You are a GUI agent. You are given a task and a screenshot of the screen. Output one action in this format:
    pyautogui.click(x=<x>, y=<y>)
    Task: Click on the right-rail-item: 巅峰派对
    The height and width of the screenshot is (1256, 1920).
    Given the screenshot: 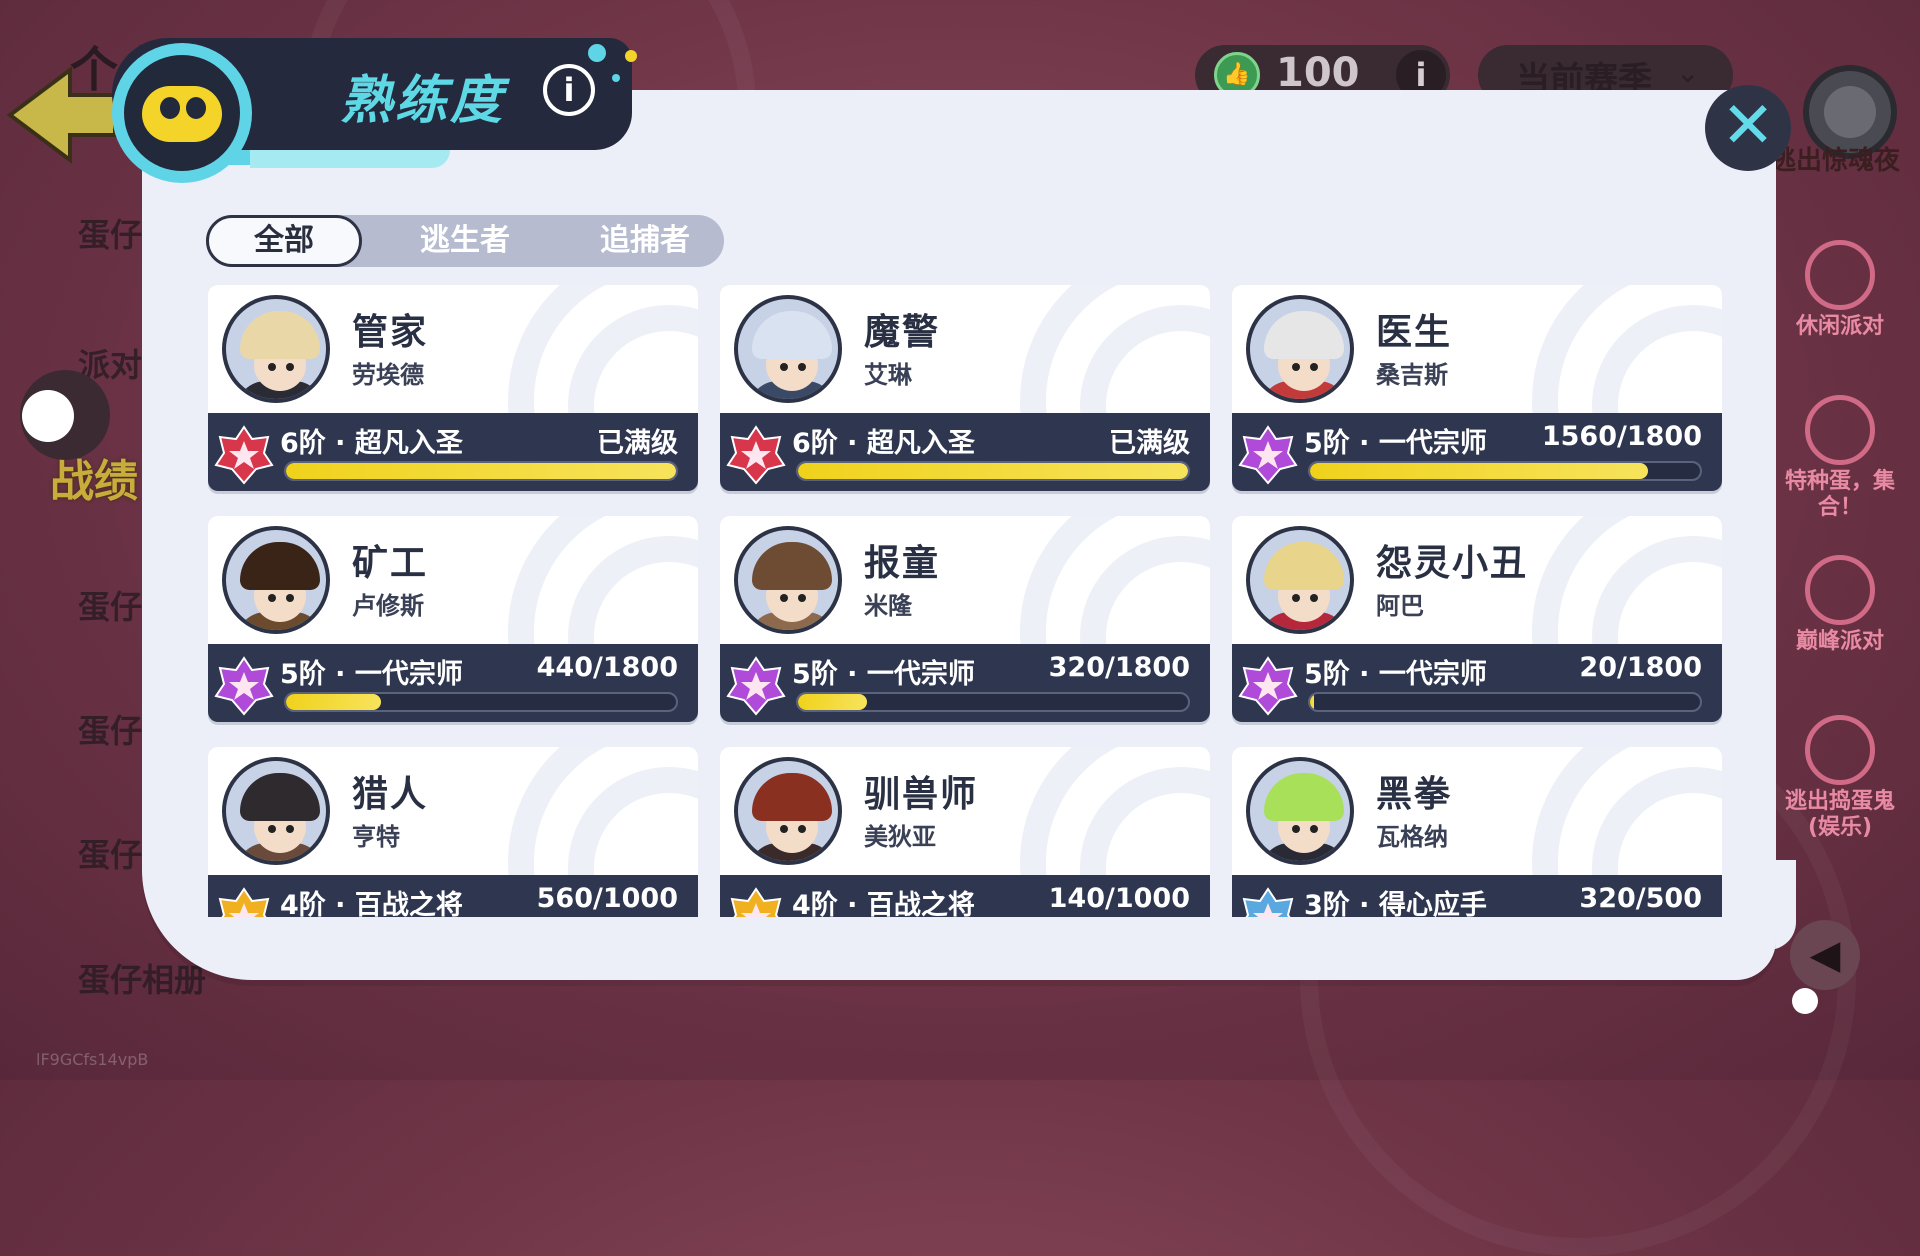 What is the action you would take?
    pyautogui.click(x=1840, y=605)
    